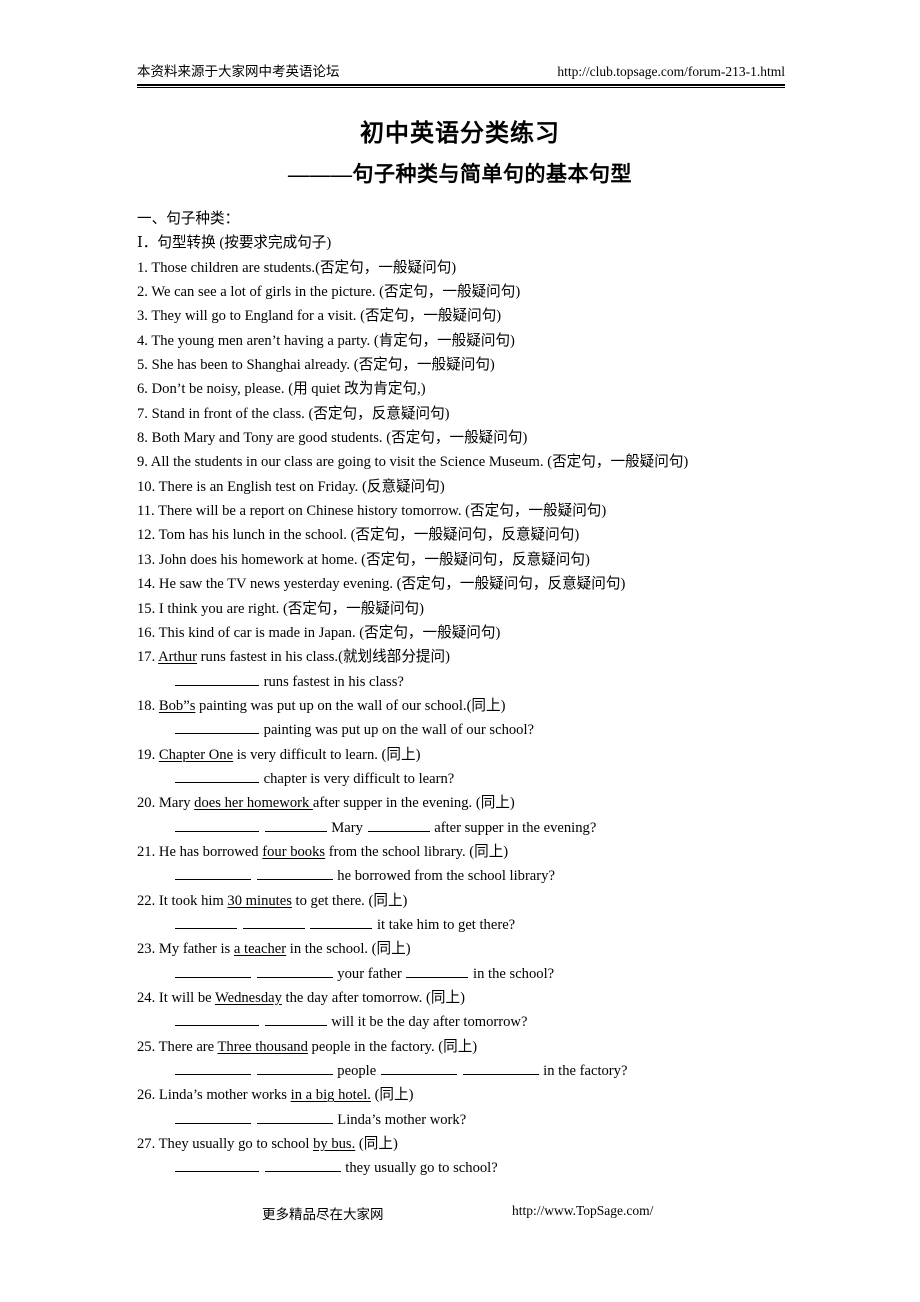  Describe the element at coordinates (210, 851) in the screenshot. I see `item-sentence-pre: He has borrowed` at that location.